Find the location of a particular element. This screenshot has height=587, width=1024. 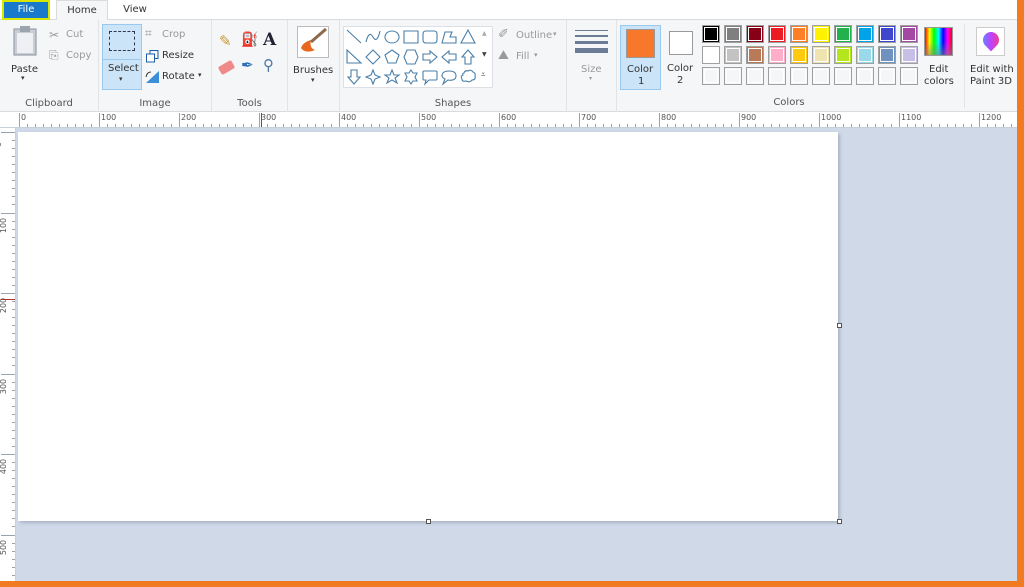

resize-handle-bottom is located at coordinates (428, 521).